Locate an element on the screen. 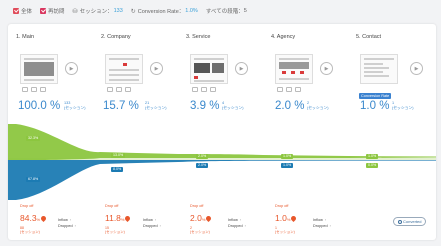 Image resolution: width=441 pixels, height=246 pixels. funnel-step-main: 1. Main ▶ 100.0 % 133 (セッション) is located at coordinates (50, 79).